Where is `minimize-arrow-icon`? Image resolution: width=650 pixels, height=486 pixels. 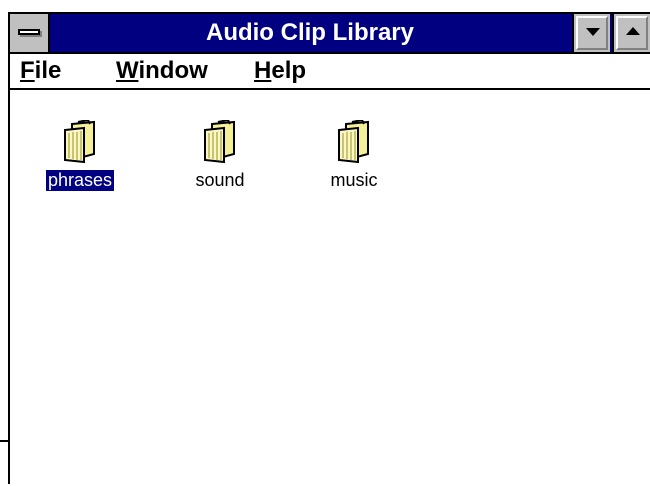 minimize-arrow-icon is located at coordinates (593, 32).